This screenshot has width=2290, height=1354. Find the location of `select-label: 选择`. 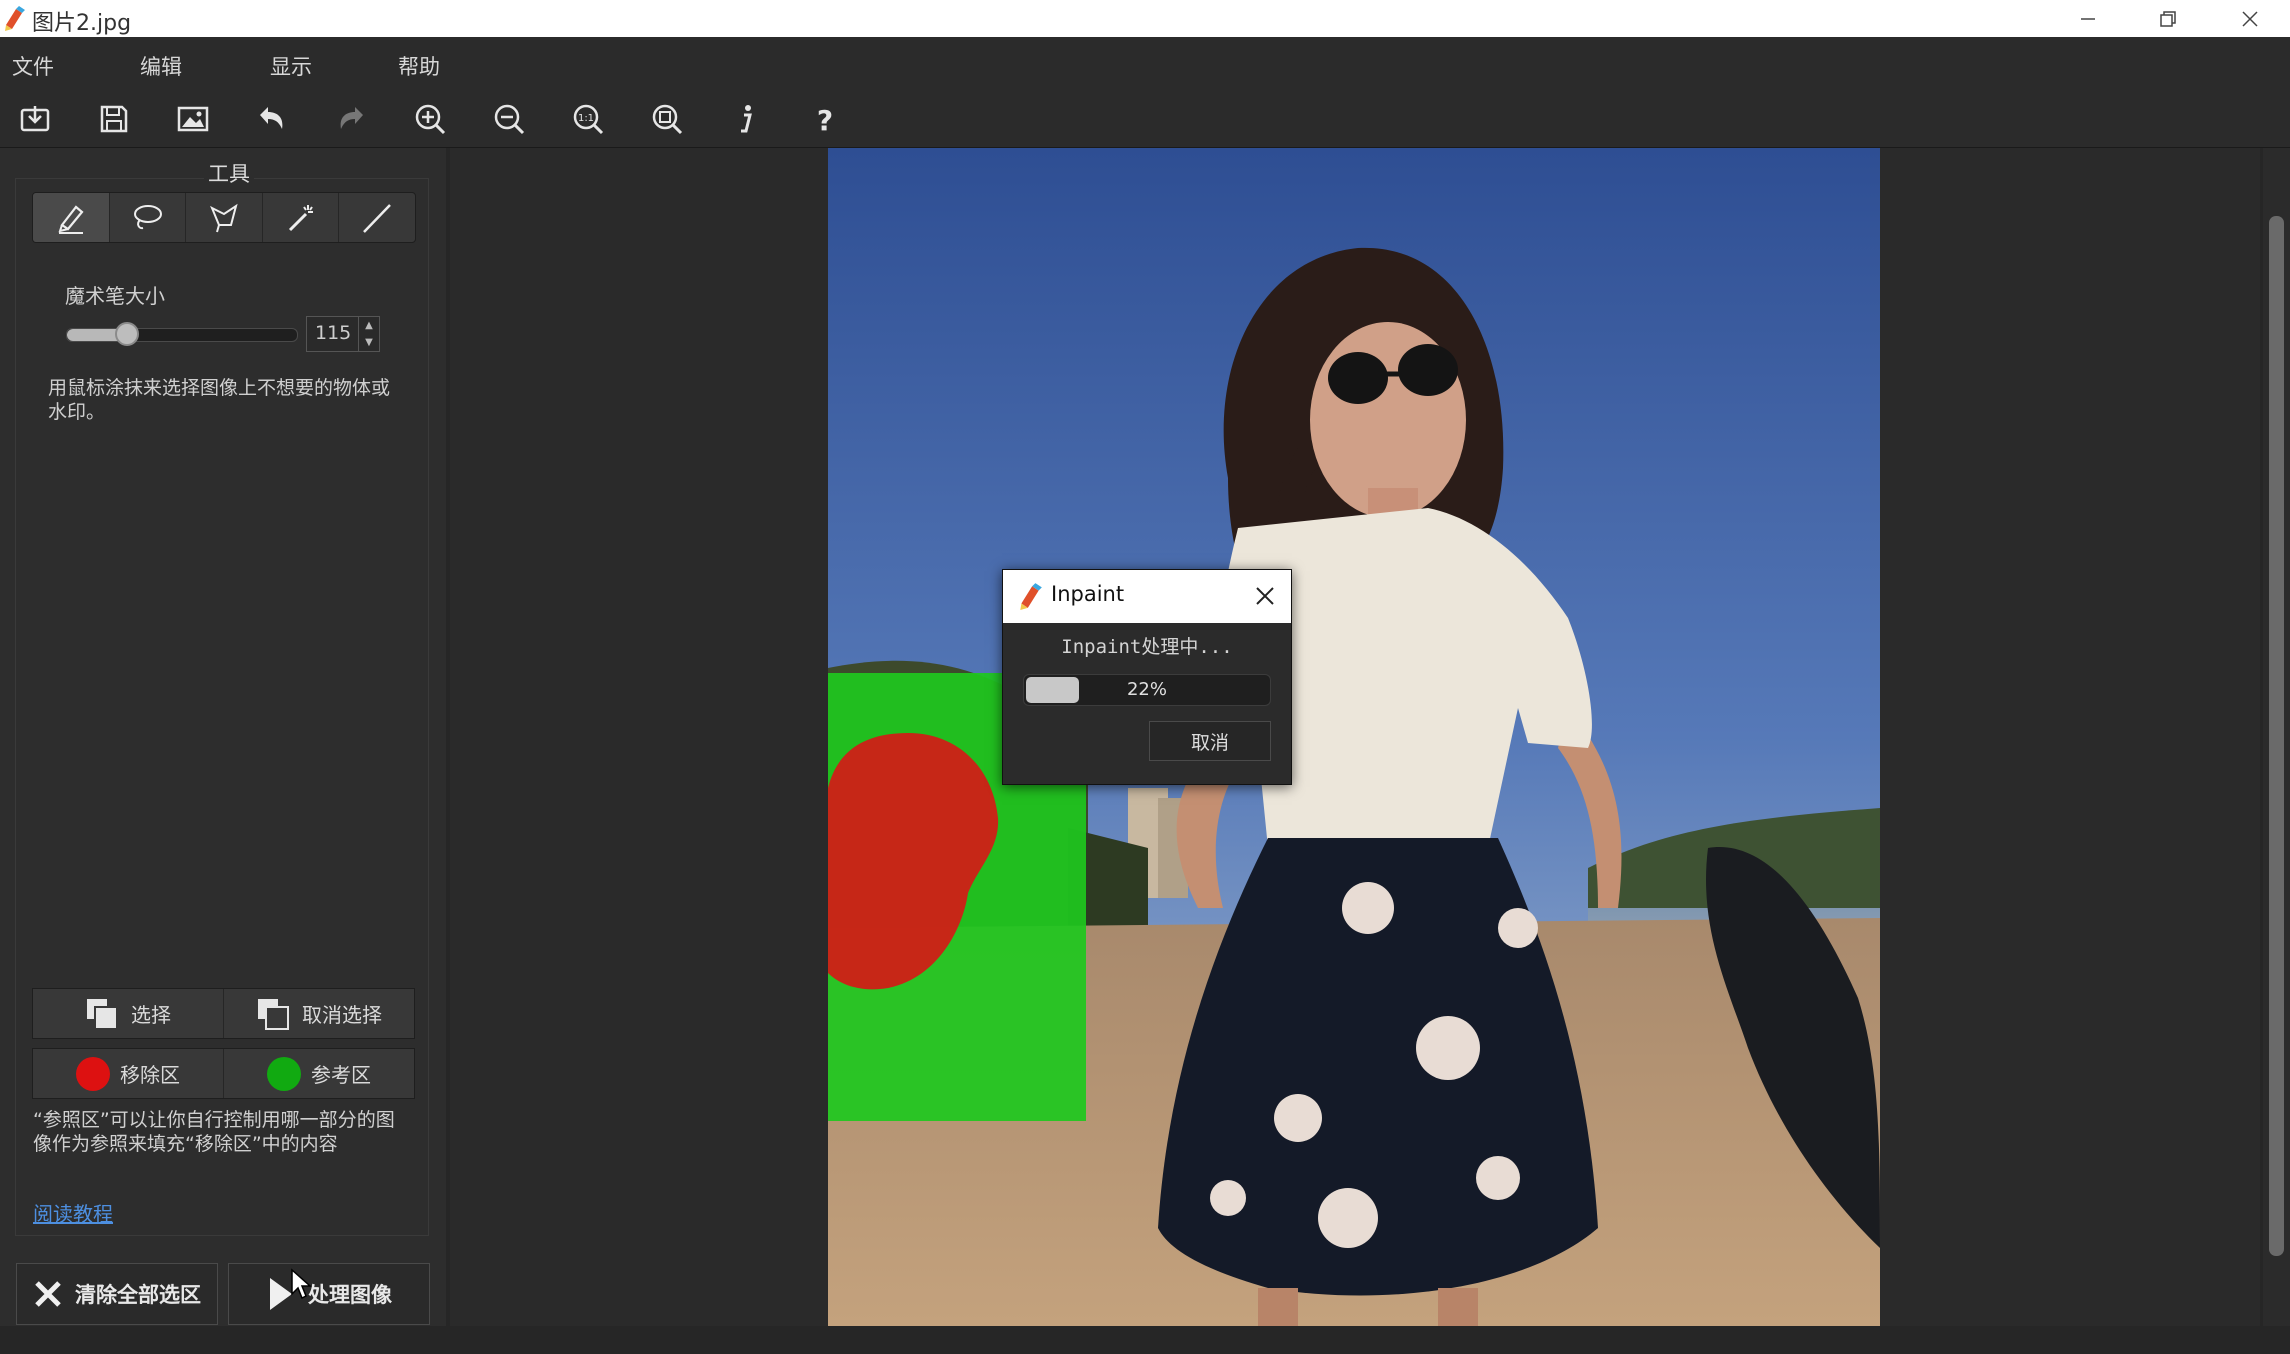

select-label: 选择 is located at coordinates (151, 1015).